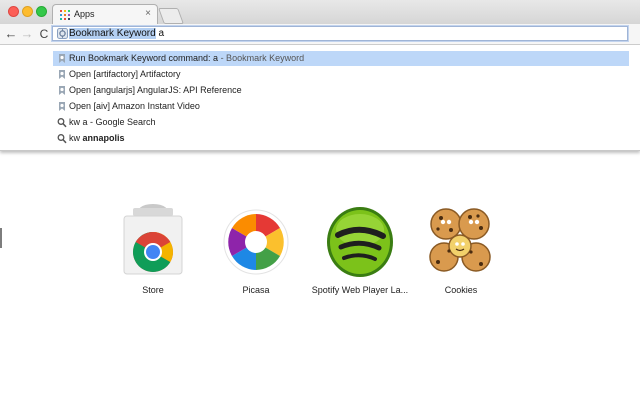  I want to click on suggestion-text: kw annapolis, so click(97, 138).